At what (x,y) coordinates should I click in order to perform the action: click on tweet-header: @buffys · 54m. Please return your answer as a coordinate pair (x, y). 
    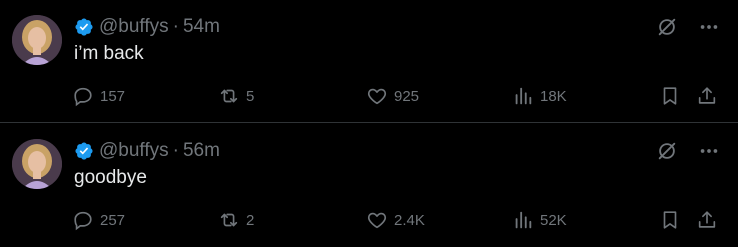
    Looking at the image, I should click on (147, 27).